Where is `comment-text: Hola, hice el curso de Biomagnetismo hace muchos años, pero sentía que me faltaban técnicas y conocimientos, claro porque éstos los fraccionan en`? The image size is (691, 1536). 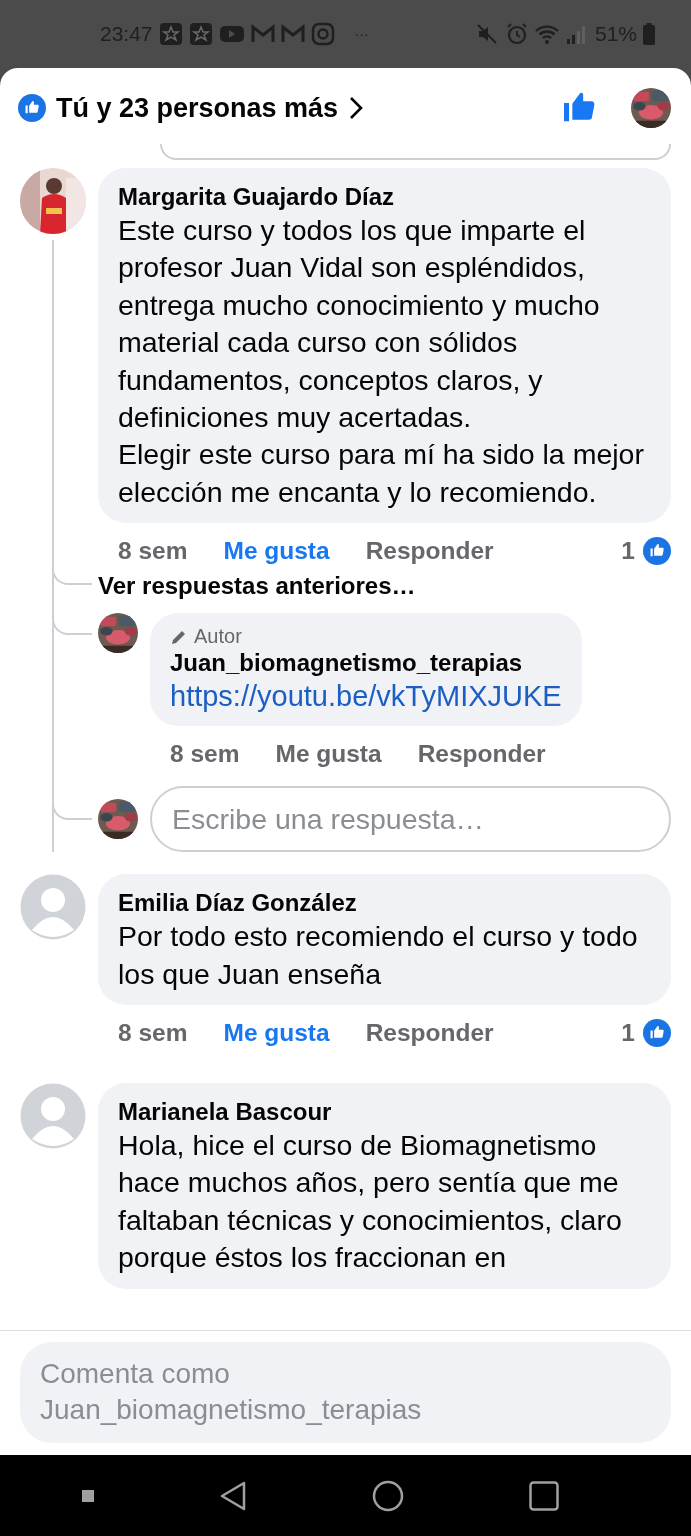
comment-text: Hola, hice el curso de Biomagnetismo hace muchos años, pero sentía que me faltaban técnicas y conocimientos, claro porque éstos los fraccionan en is located at coordinates (370, 1202).